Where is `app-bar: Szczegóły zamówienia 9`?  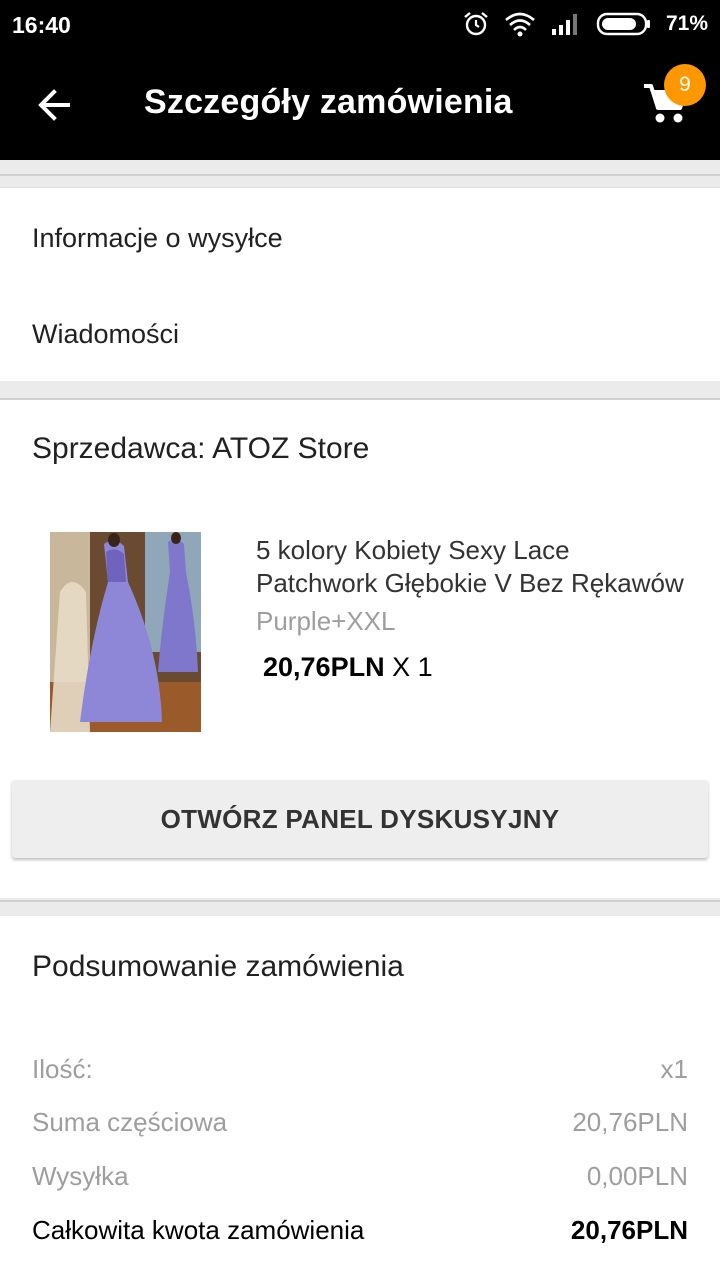
app-bar: Szczegóły zamówienia 9 is located at coordinates (360, 105).